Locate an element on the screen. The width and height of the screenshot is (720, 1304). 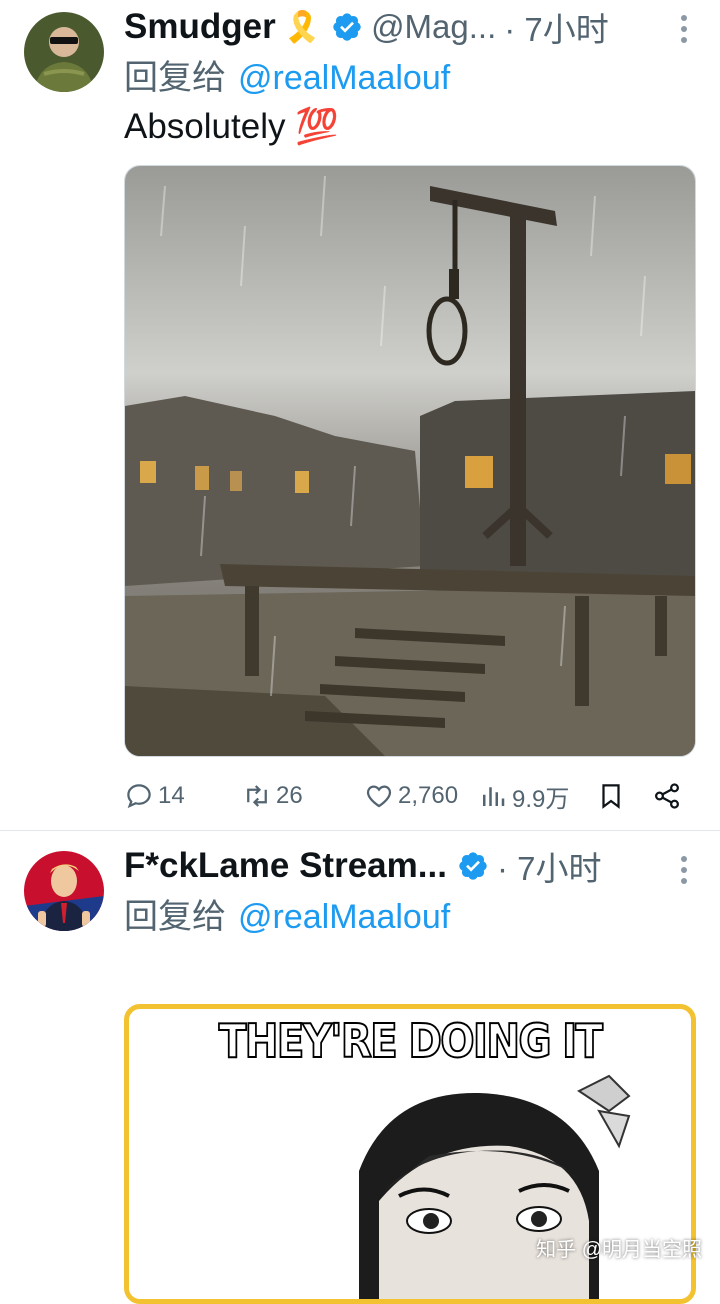
bookmark-button is located at coordinates (611, 796).